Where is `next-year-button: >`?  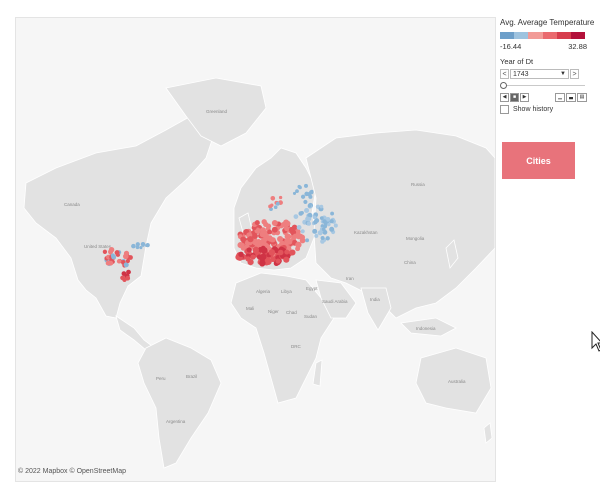
next-year-button: > is located at coordinates (574, 74).